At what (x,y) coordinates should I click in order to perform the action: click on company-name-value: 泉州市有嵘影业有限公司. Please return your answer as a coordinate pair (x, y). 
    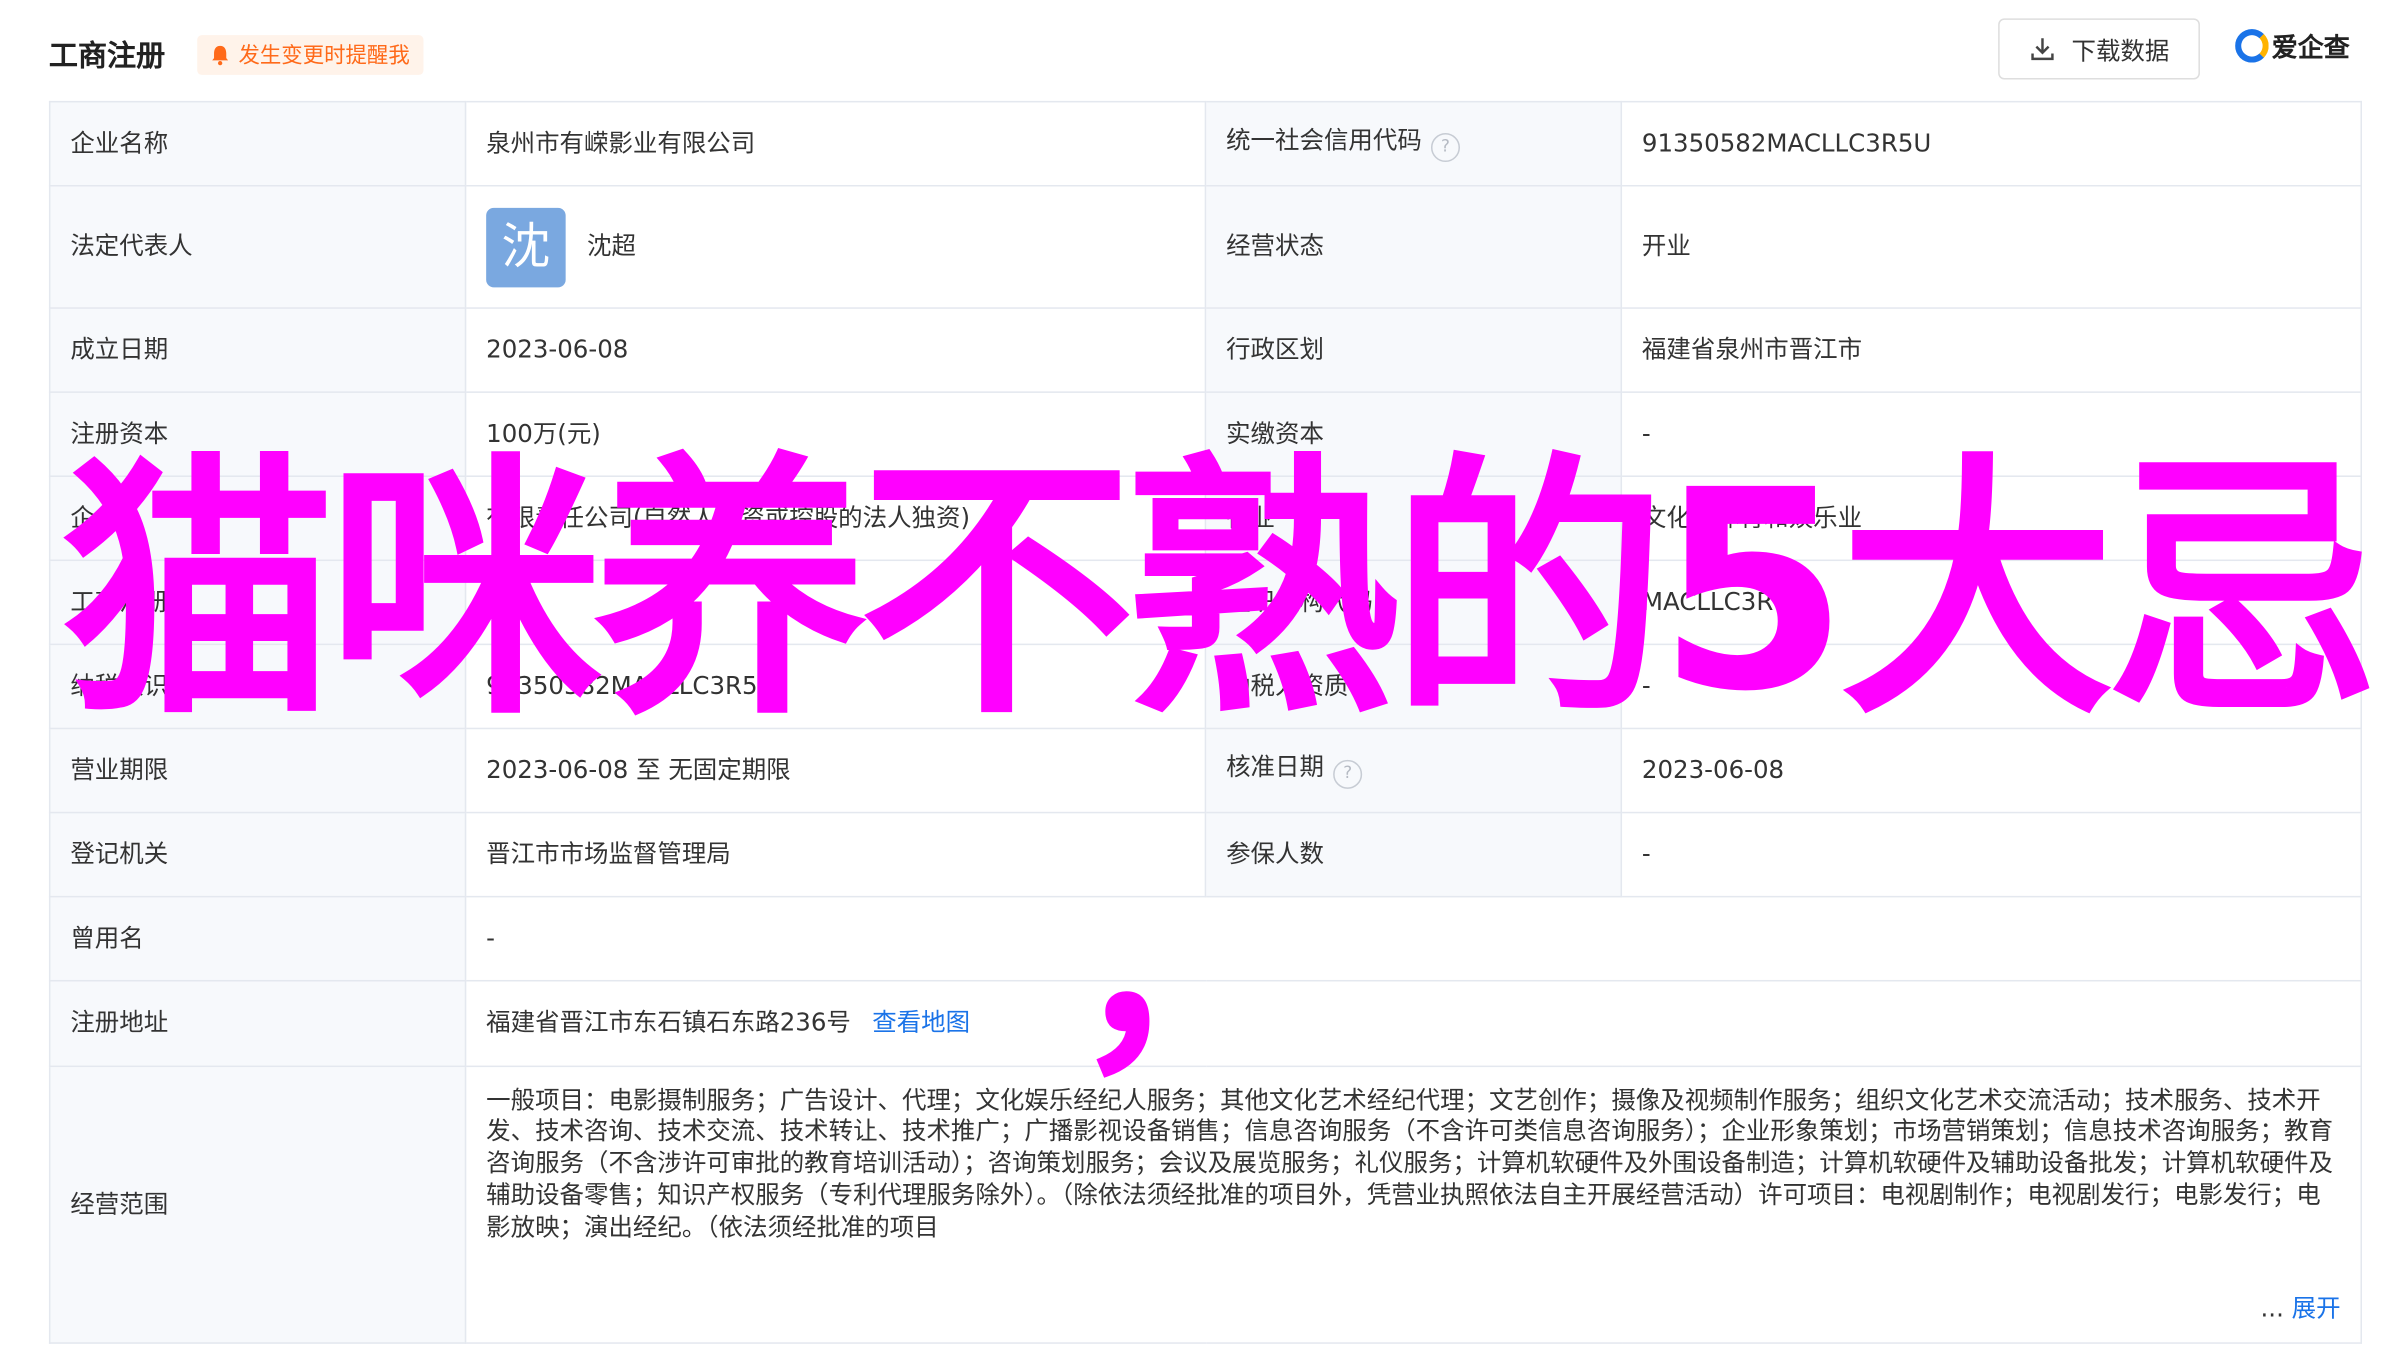
    Looking at the image, I should click on (835, 143).